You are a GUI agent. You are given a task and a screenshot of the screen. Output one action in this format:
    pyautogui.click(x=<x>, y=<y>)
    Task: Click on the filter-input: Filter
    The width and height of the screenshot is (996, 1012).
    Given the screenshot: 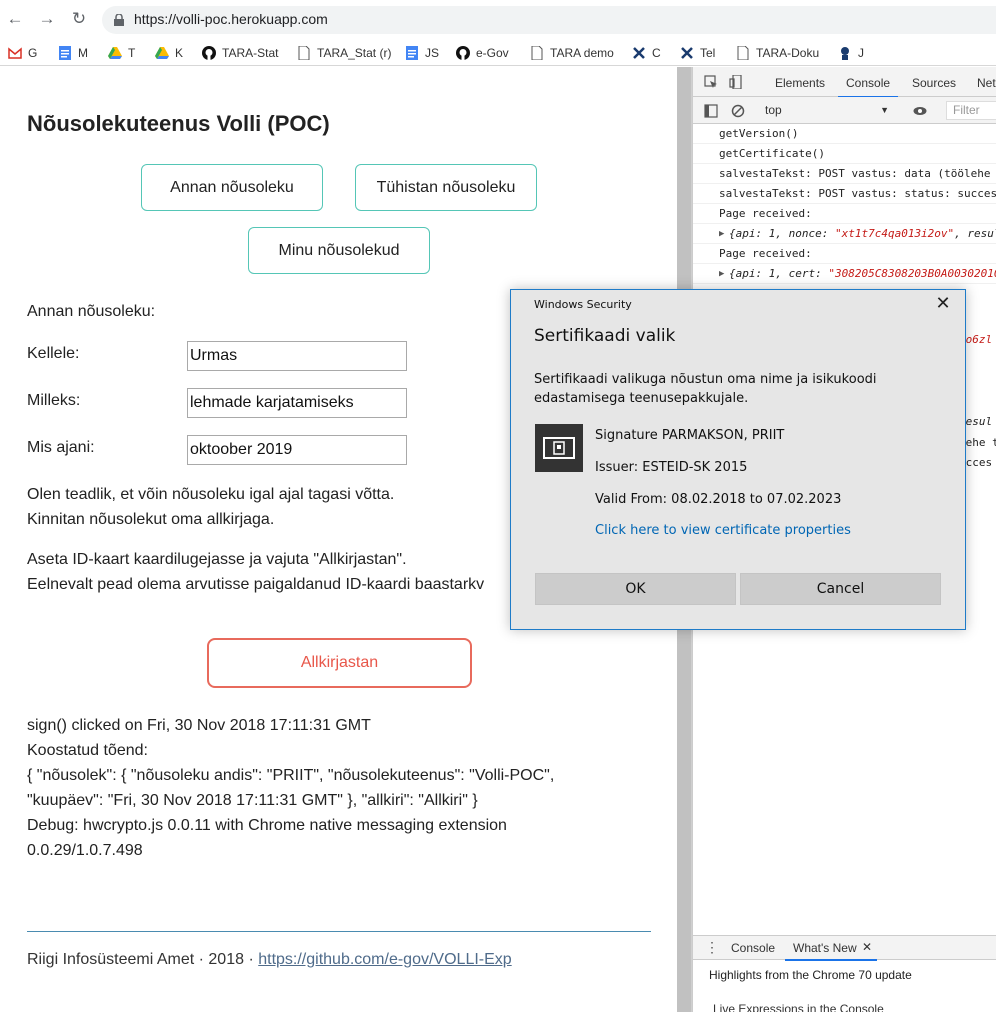 What is the action you would take?
    pyautogui.click(x=971, y=110)
    